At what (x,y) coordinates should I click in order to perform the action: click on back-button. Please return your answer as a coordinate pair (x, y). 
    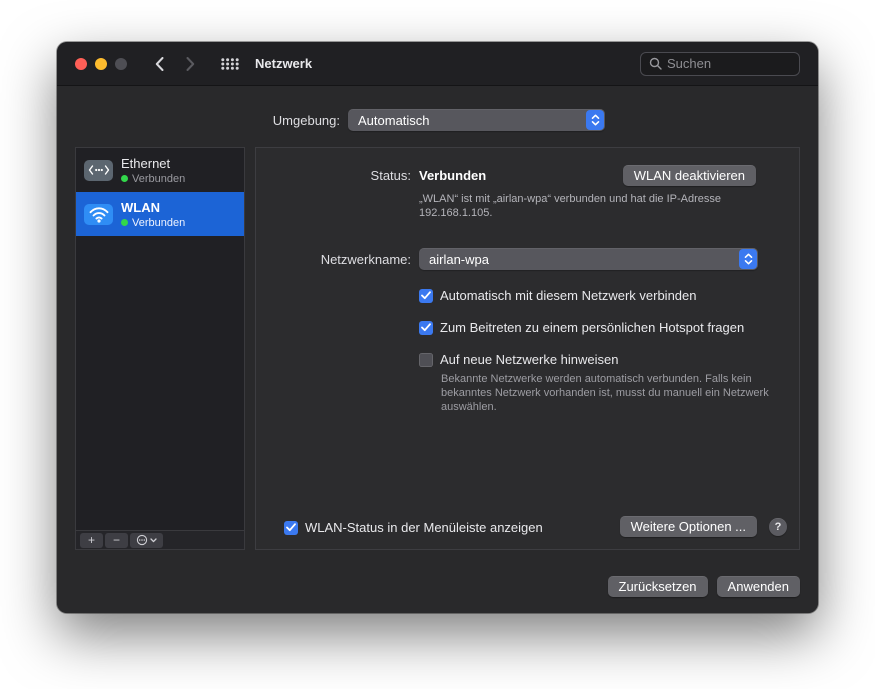
    Looking at the image, I should click on (159, 63).